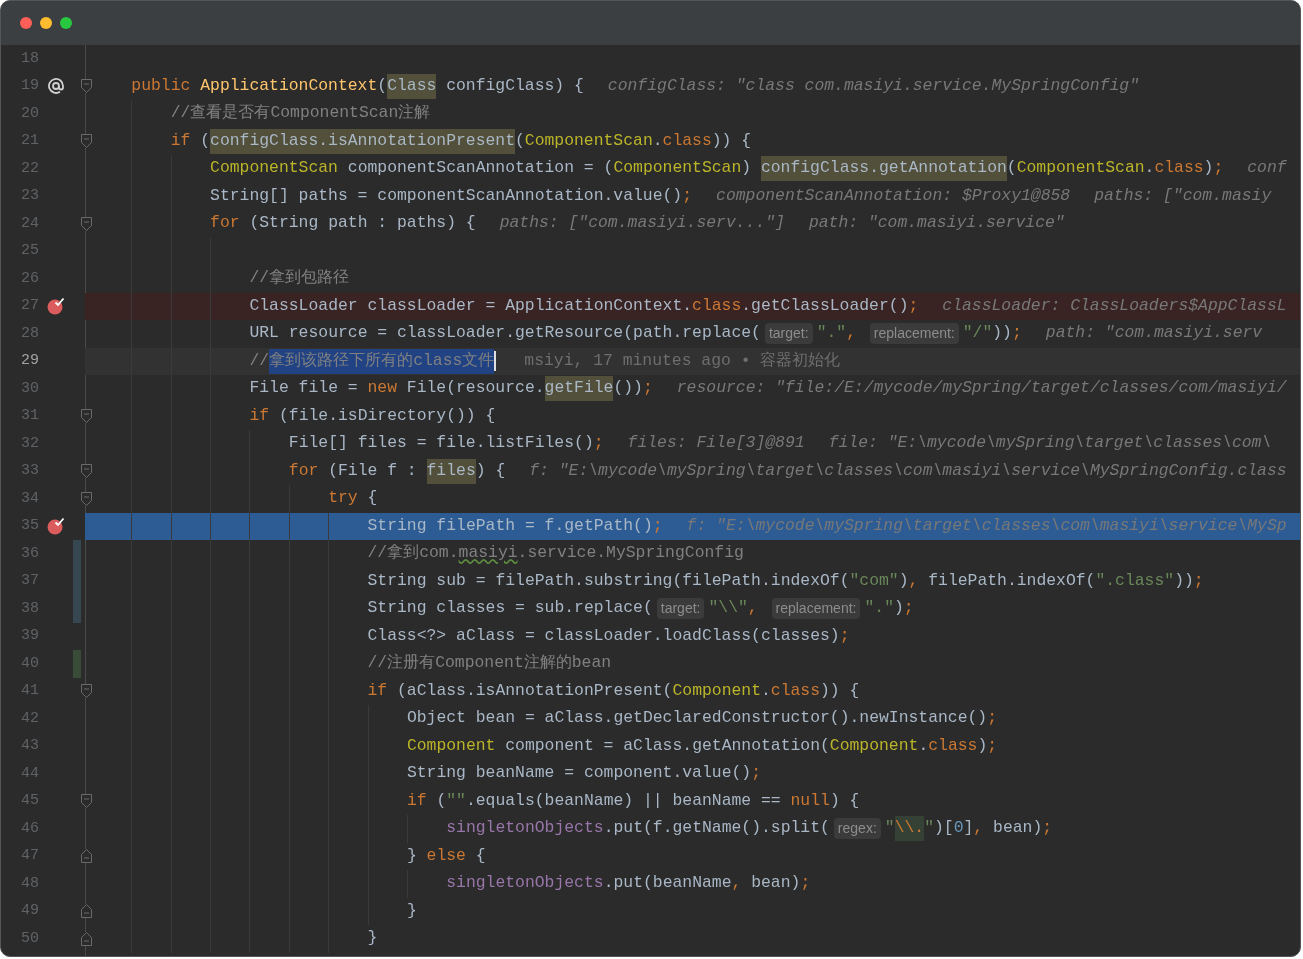  I want to click on string-literal: ", so click(929, 828).